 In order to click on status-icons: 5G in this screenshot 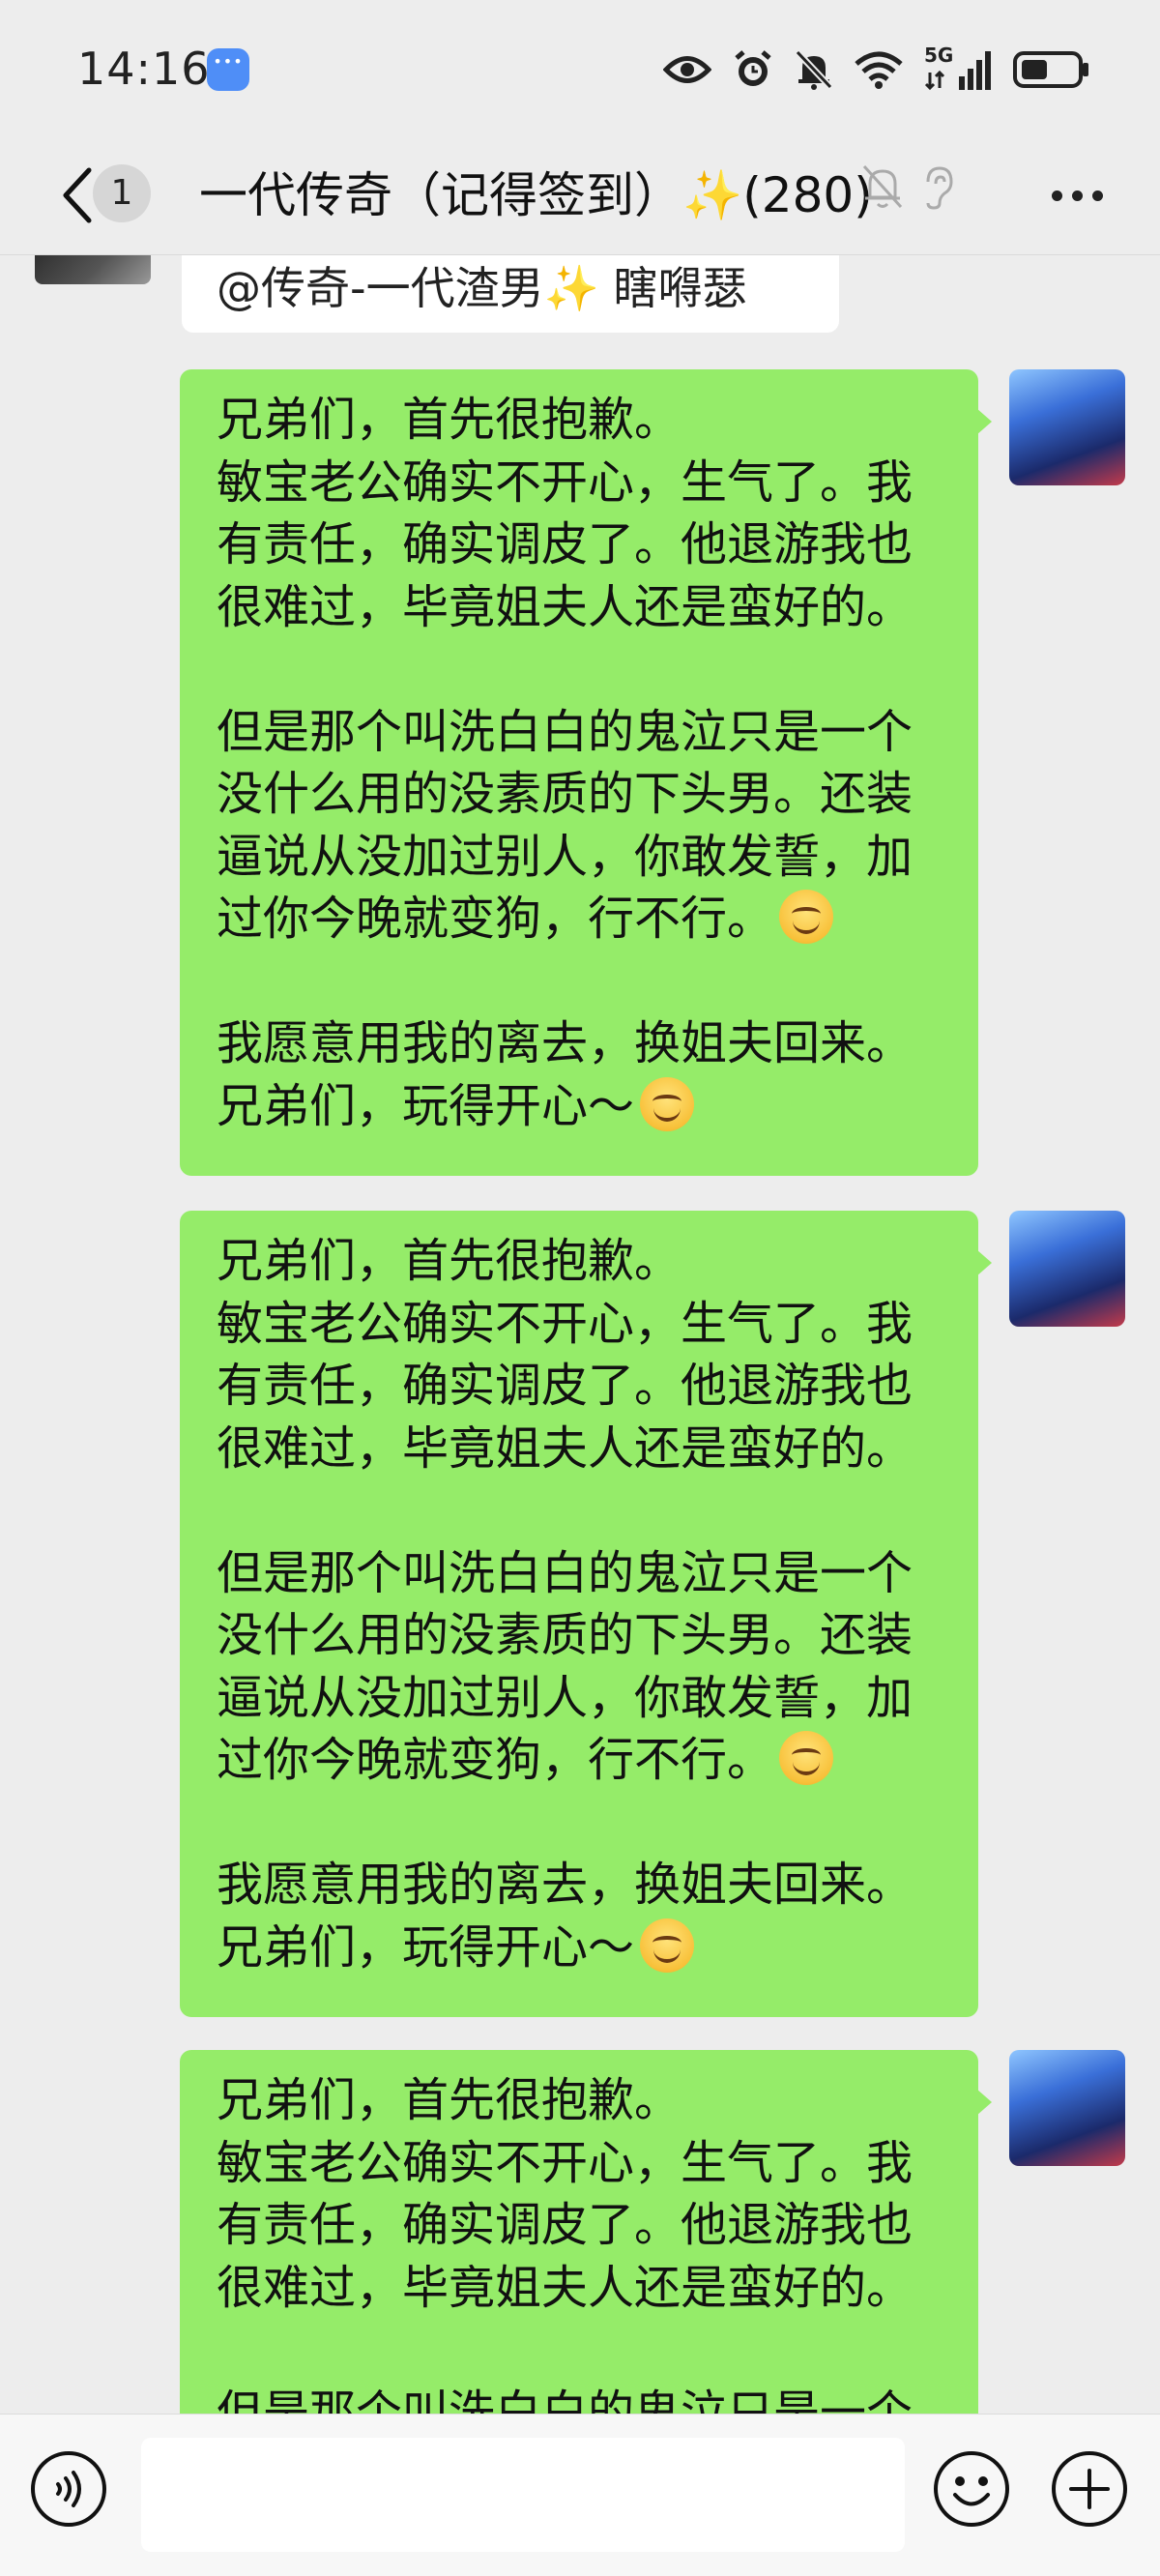, I will do `click(876, 69)`.